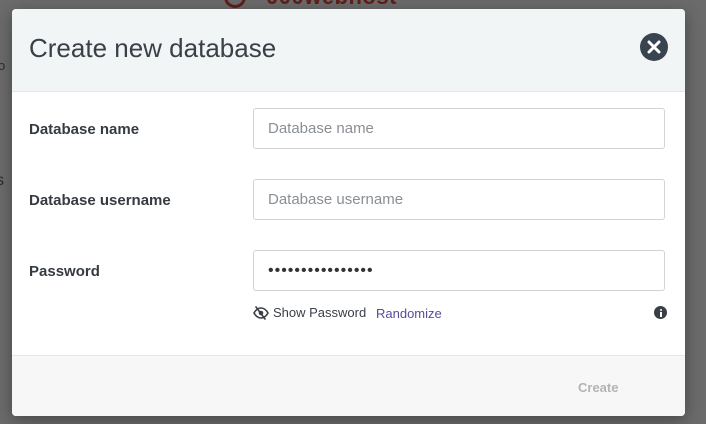  Describe the element at coordinates (409, 313) in the screenshot. I see `randomize-link: Randomize` at that location.